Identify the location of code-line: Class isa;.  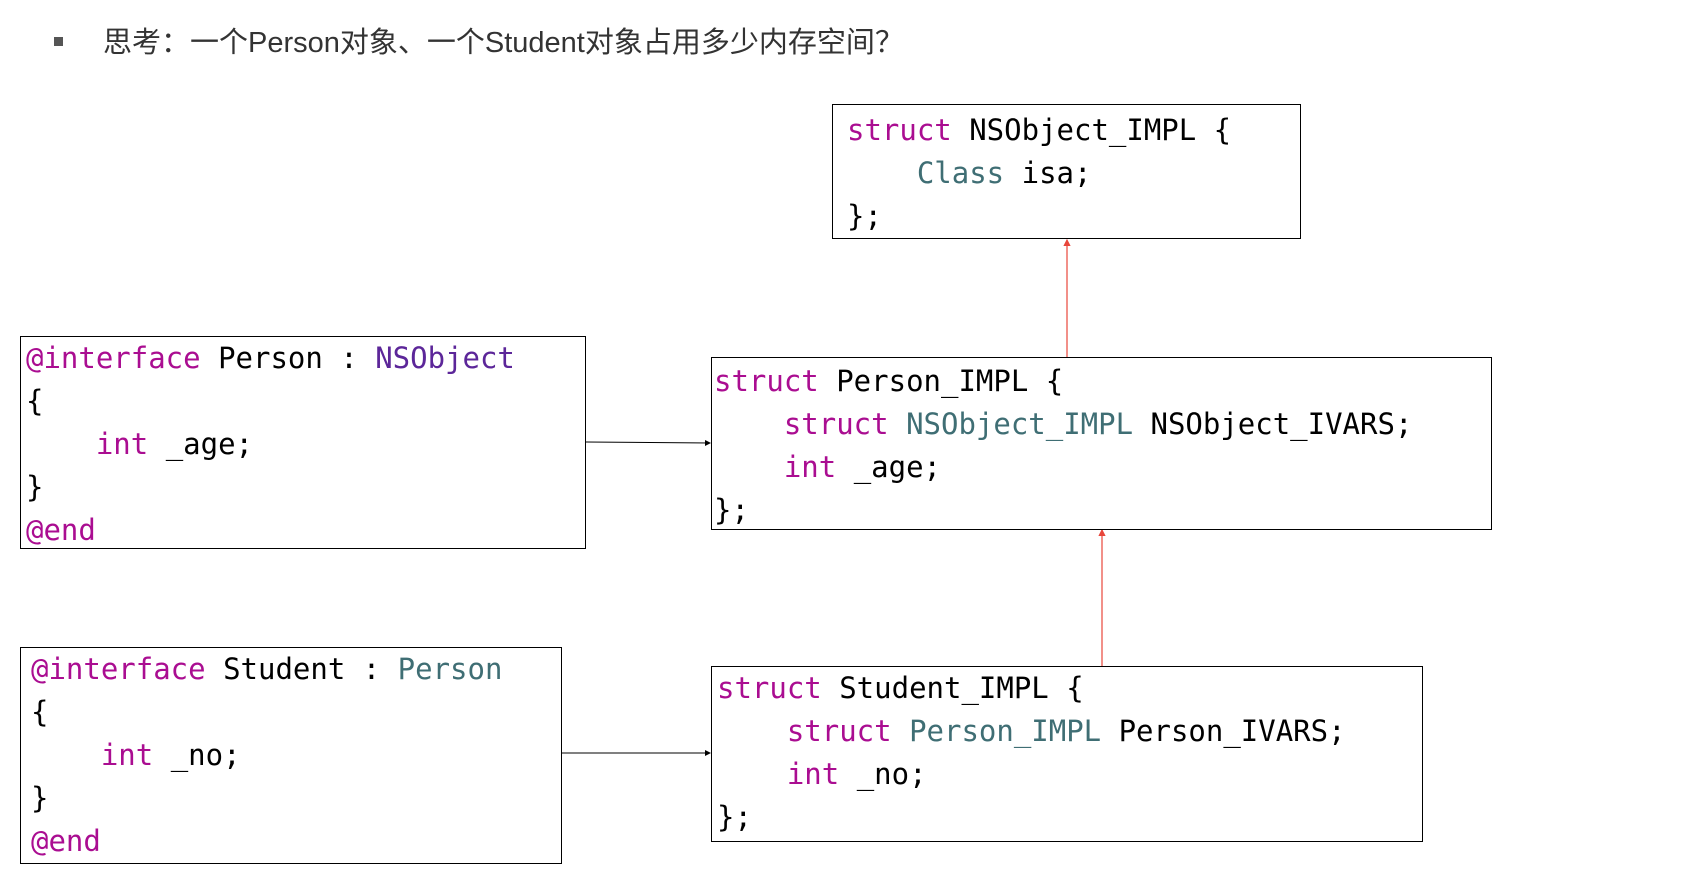
(1073, 173).